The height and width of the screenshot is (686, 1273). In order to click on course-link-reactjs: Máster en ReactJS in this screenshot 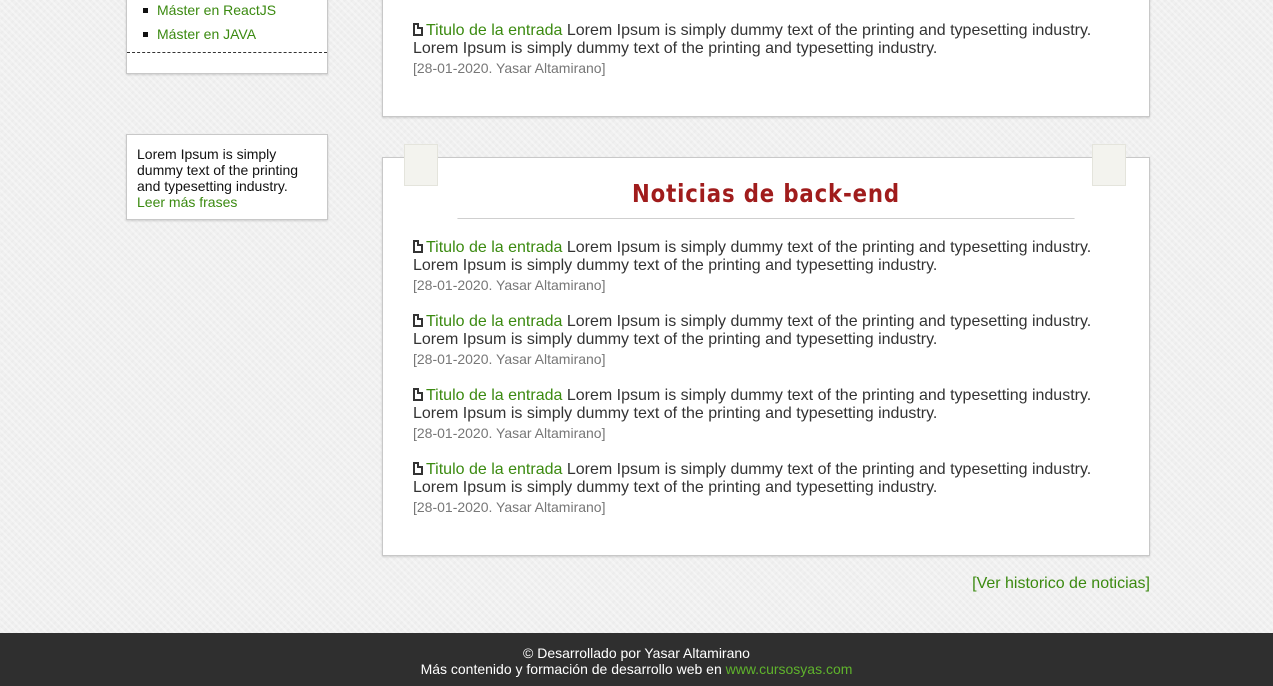, I will do `click(209, 11)`.